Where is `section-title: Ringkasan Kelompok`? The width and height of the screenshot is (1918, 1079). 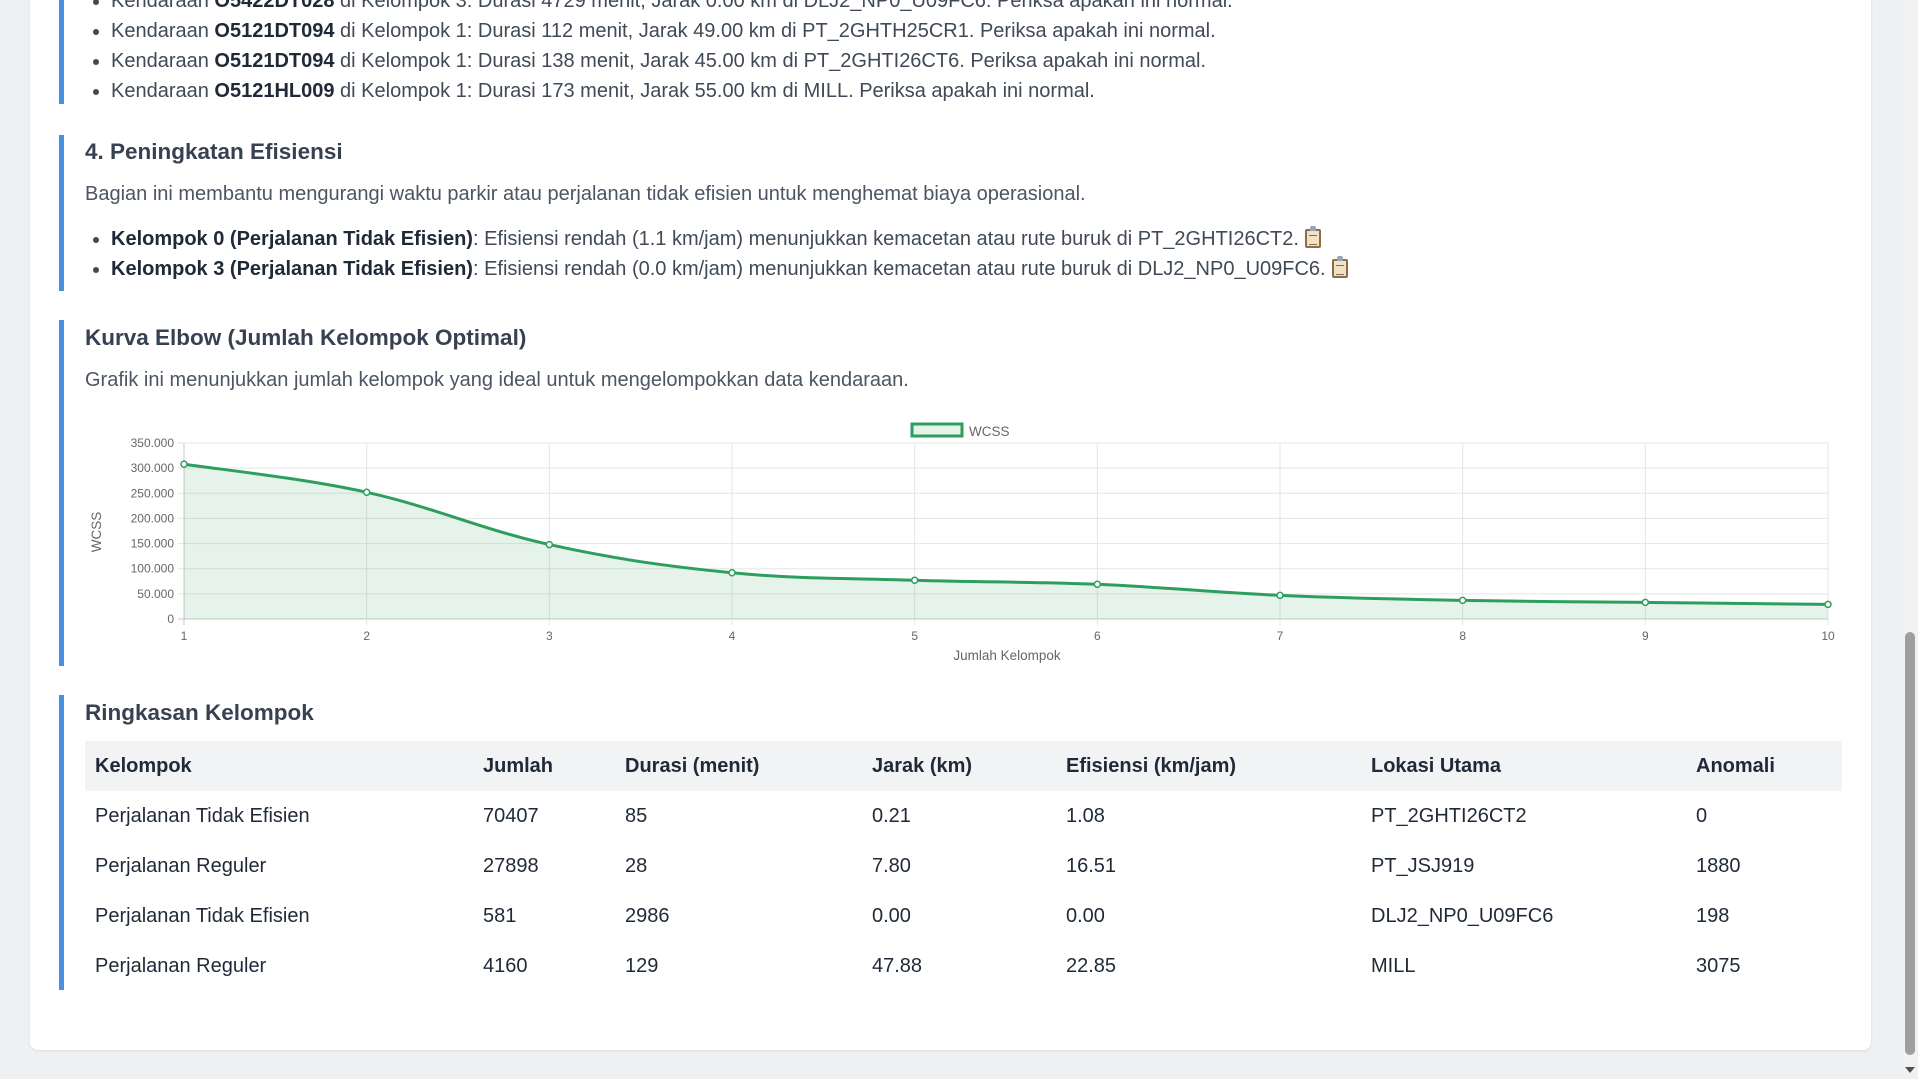
section-title: Ringkasan Kelompok is located at coordinates (199, 712).